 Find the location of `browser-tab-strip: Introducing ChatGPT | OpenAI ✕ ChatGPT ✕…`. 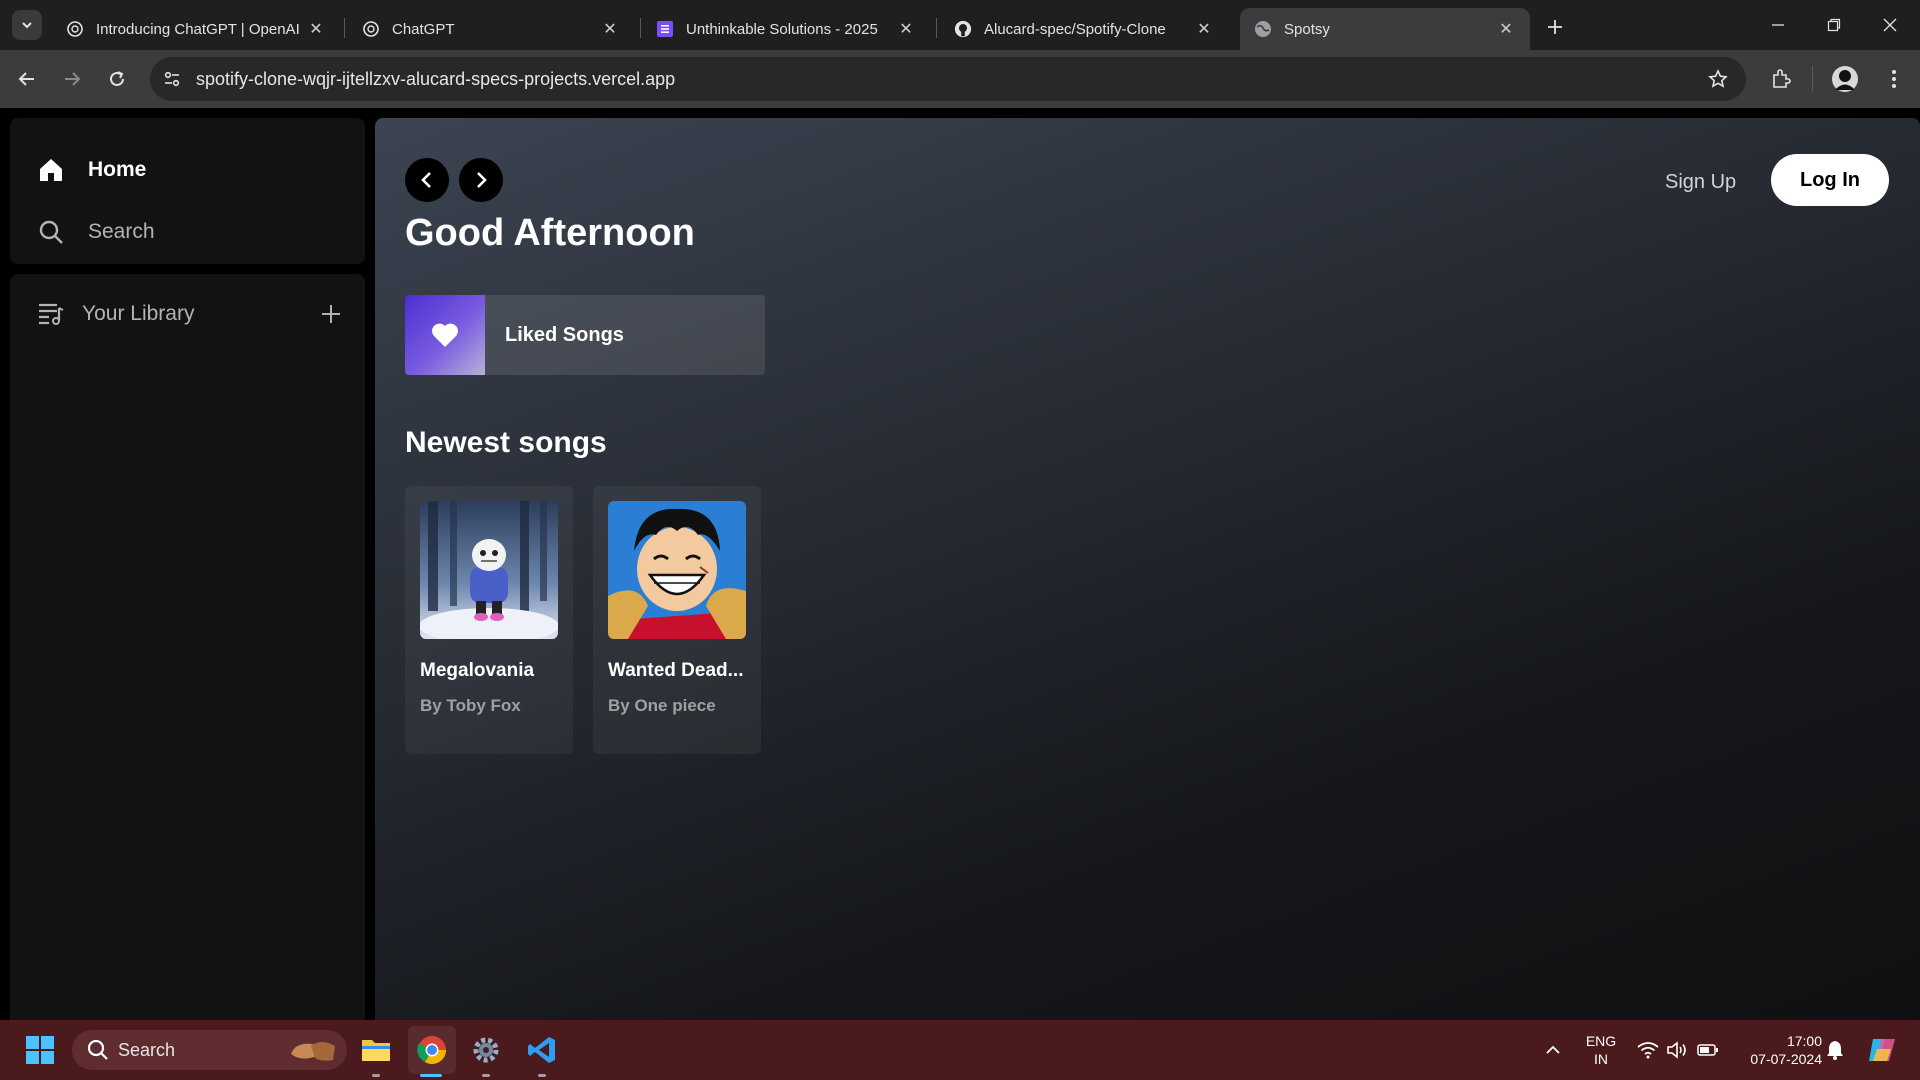

browser-tab-strip: Introducing ChatGPT | OpenAI ✕ ChatGPT ✕… is located at coordinates (960, 25).